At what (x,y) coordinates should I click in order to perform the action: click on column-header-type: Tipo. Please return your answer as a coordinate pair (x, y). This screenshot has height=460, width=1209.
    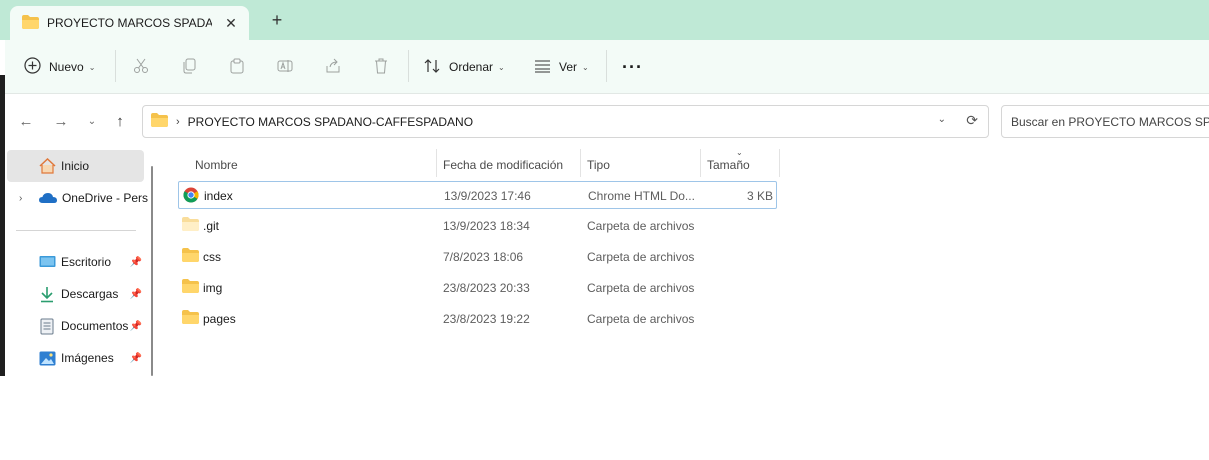
    Looking at the image, I should click on (598, 165).